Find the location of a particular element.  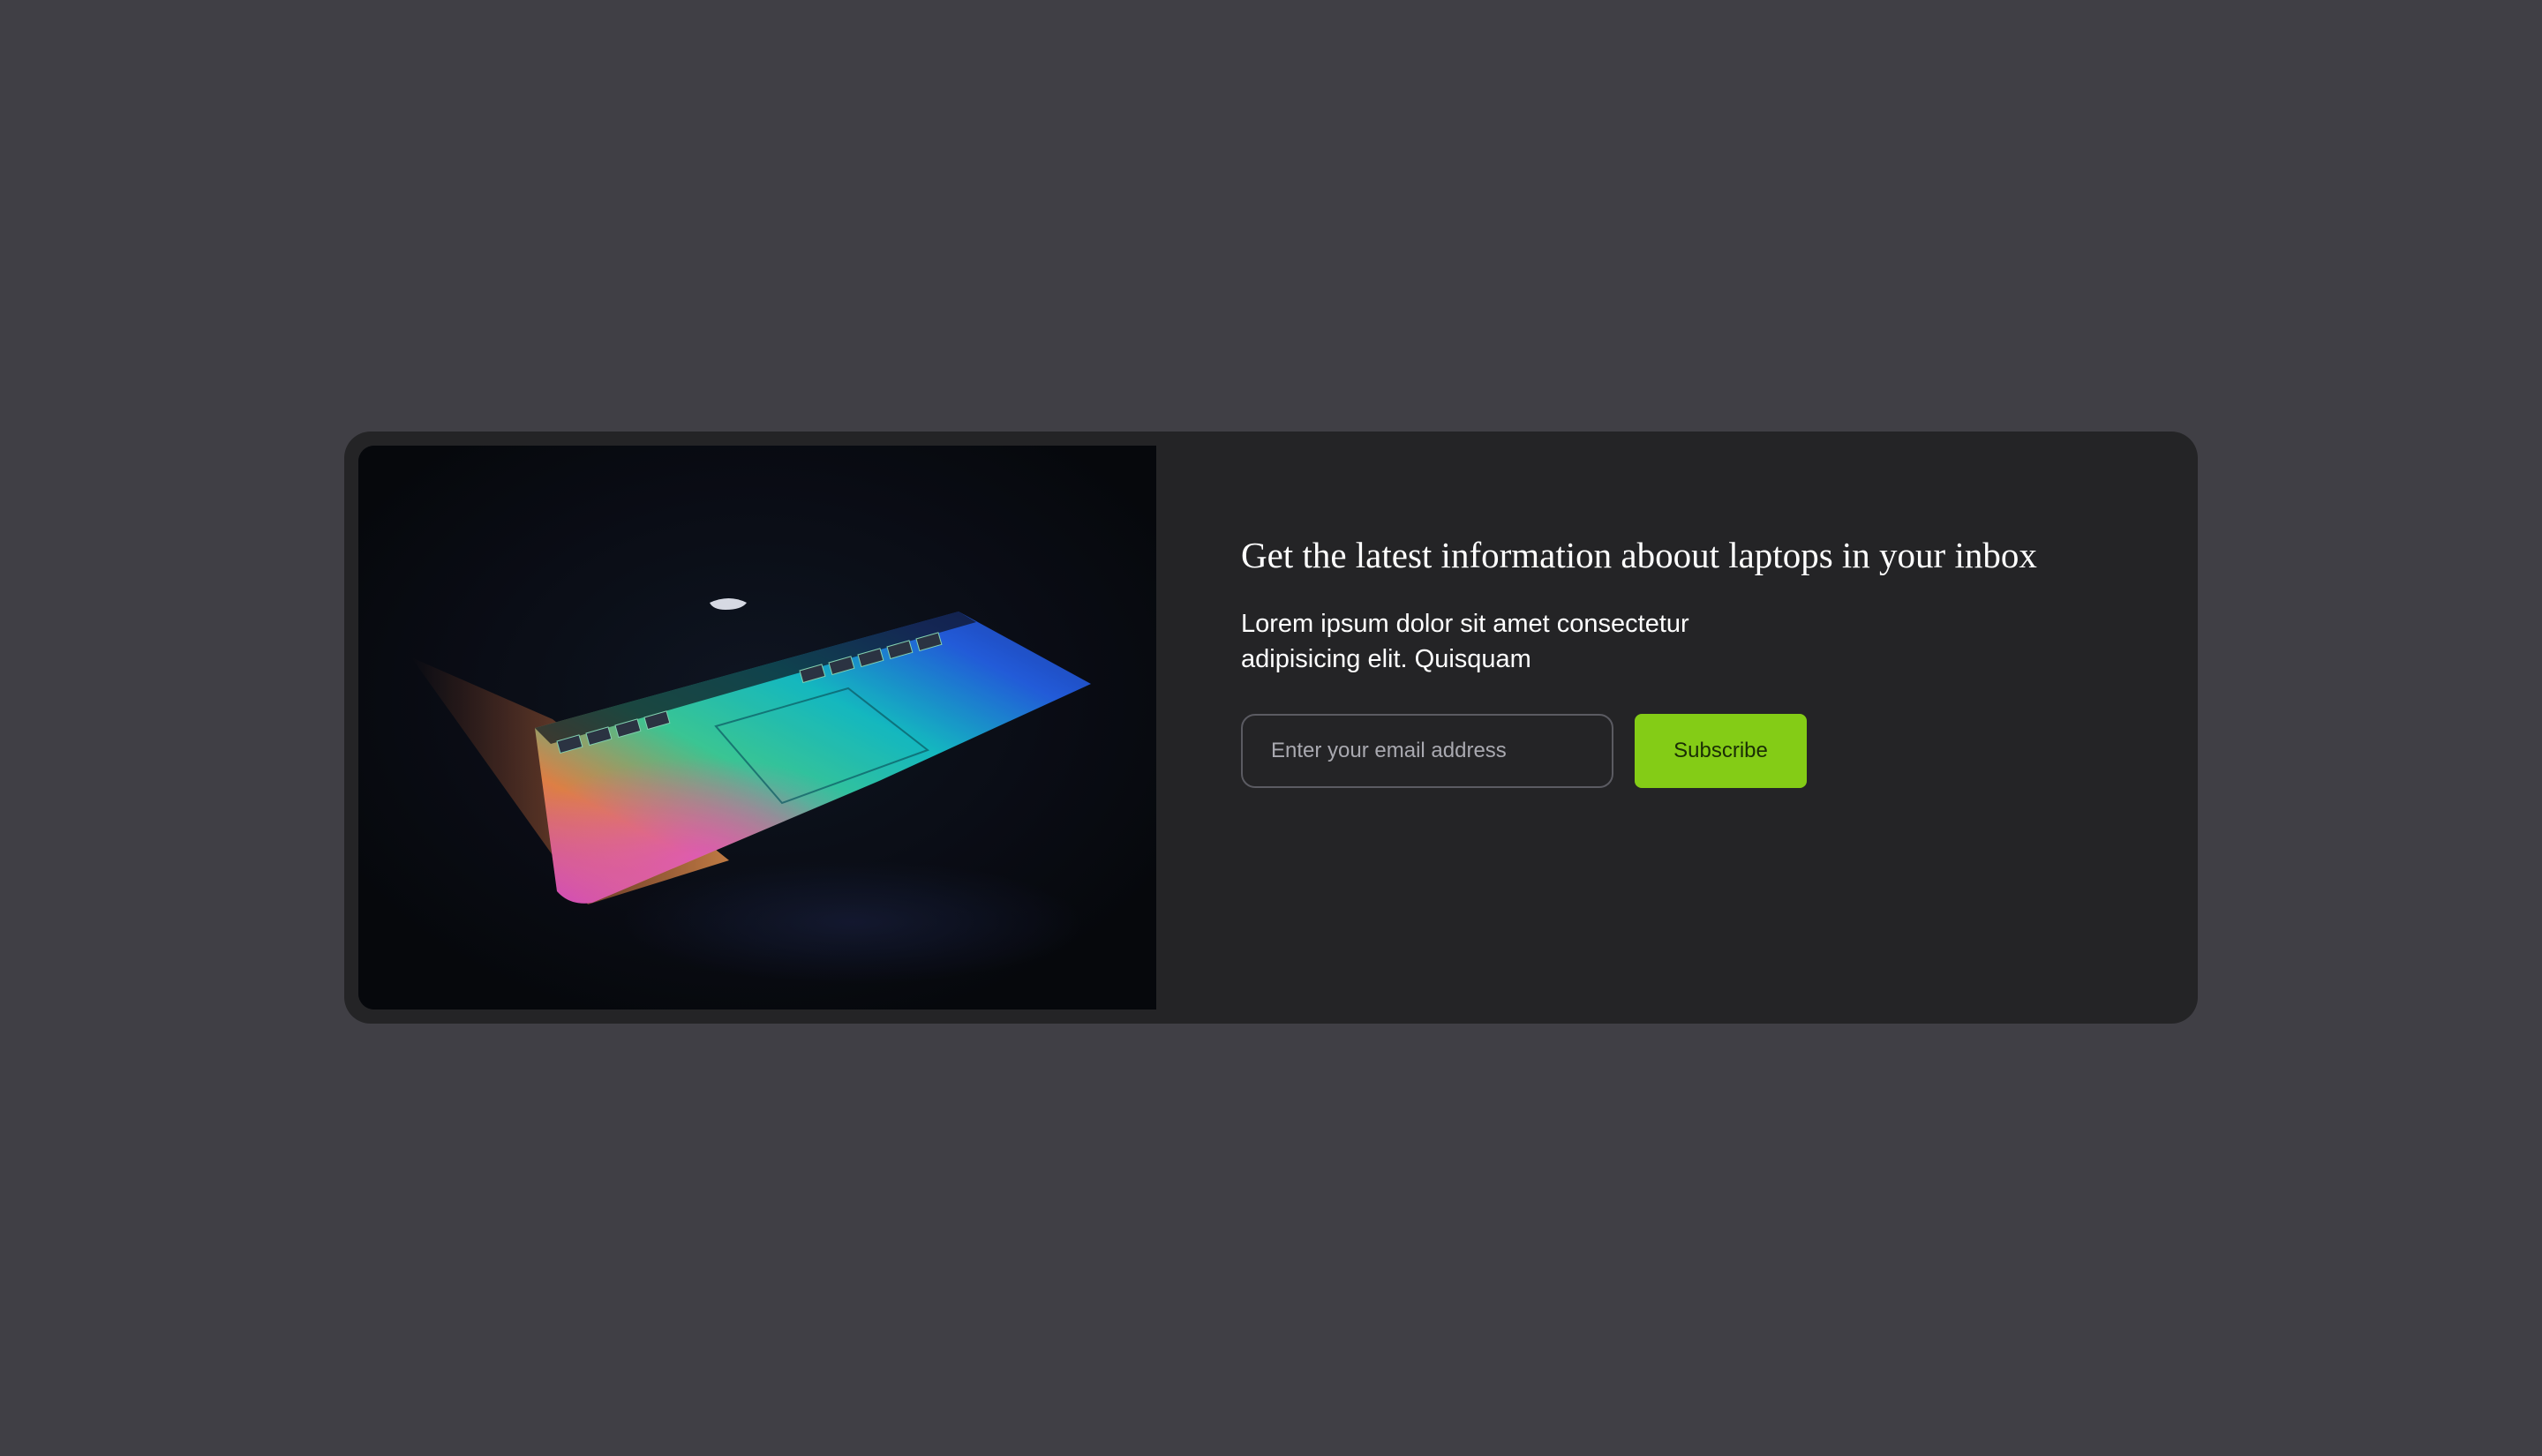

laptop-image is located at coordinates (757, 727).